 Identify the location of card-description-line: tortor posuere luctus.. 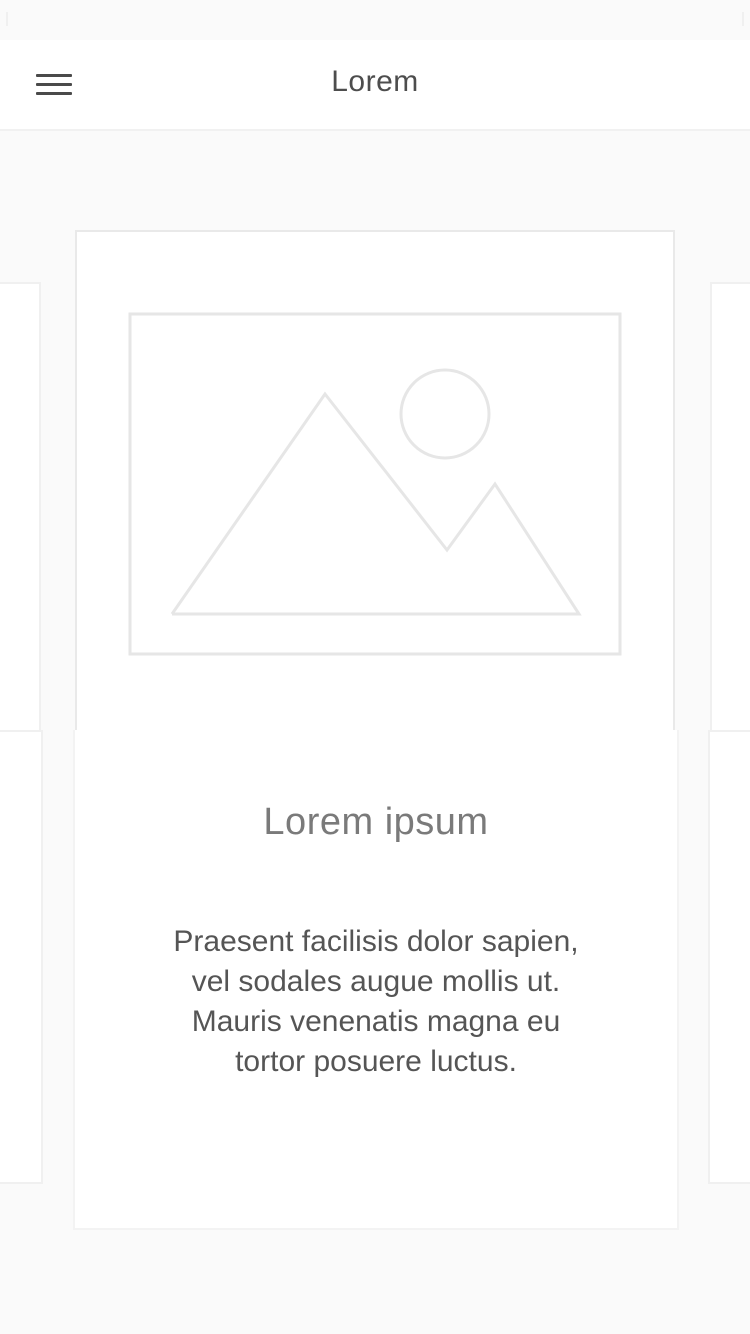
(376, 1061).